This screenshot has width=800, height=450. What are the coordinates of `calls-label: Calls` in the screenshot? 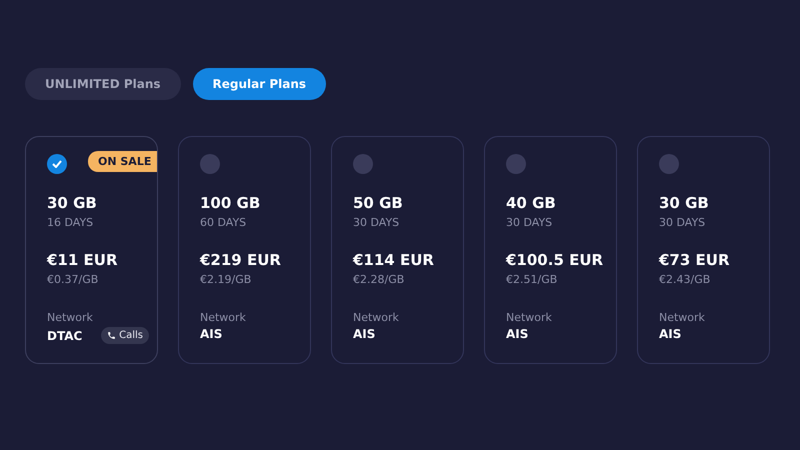 It's located at (131, 335).